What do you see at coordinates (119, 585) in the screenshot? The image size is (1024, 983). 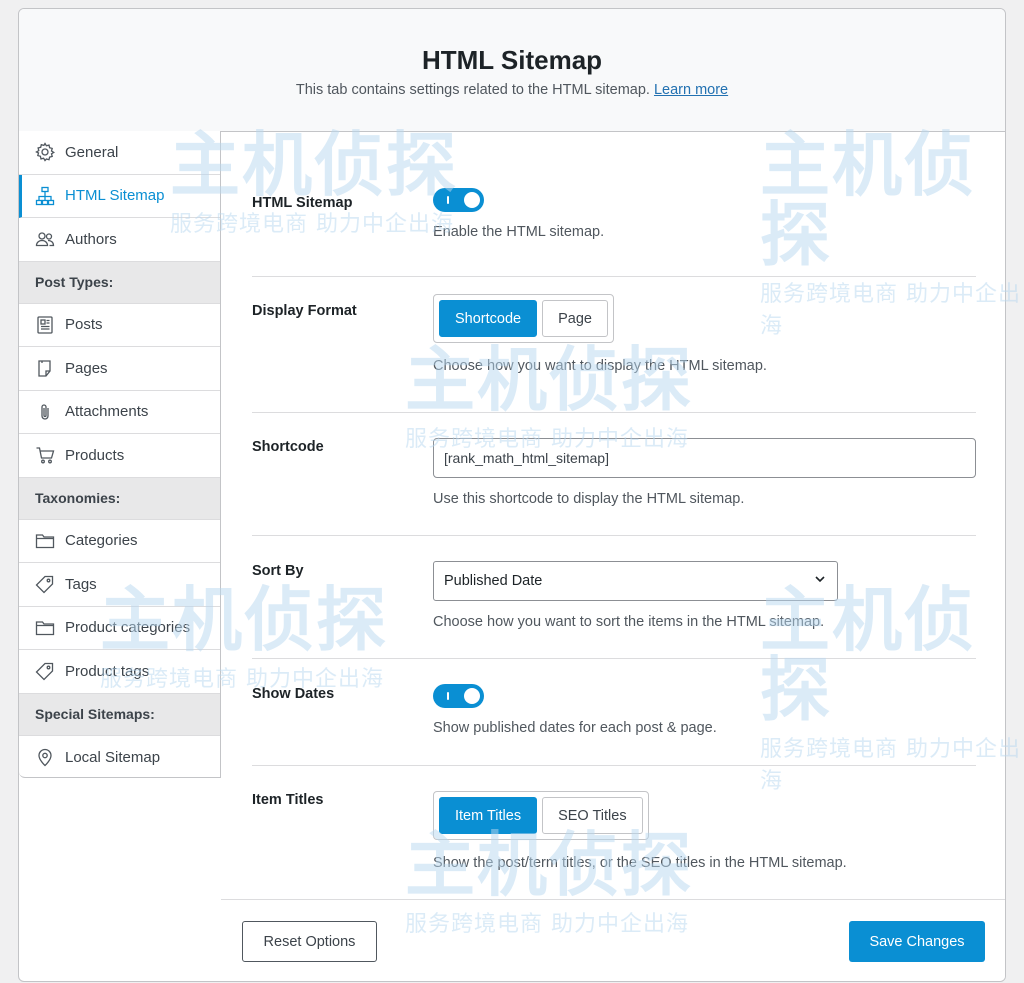 I see `sidebar-item-tags: Tags` at bounding box center [119, 585].